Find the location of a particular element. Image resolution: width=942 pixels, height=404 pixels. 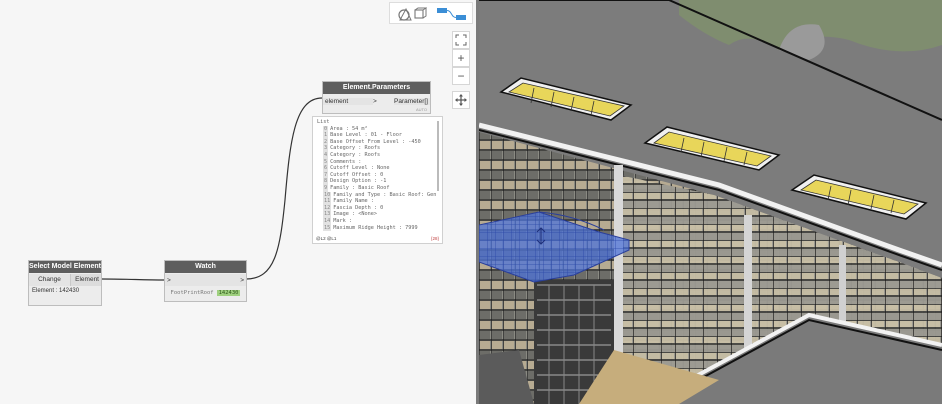

parameter-list-item: 8 Design Option : -1 is located at coordinates (382, 181).